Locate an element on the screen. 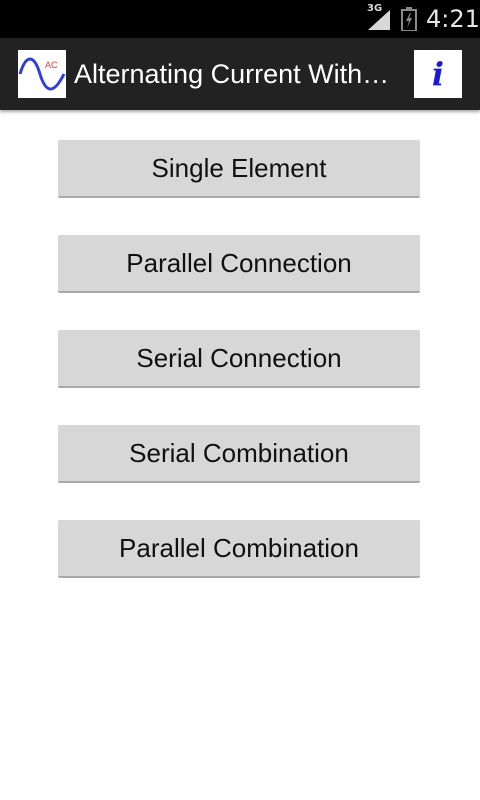 The image size is (480, 800). sine-wave-icon: AC is located at coordinates (42, 74).